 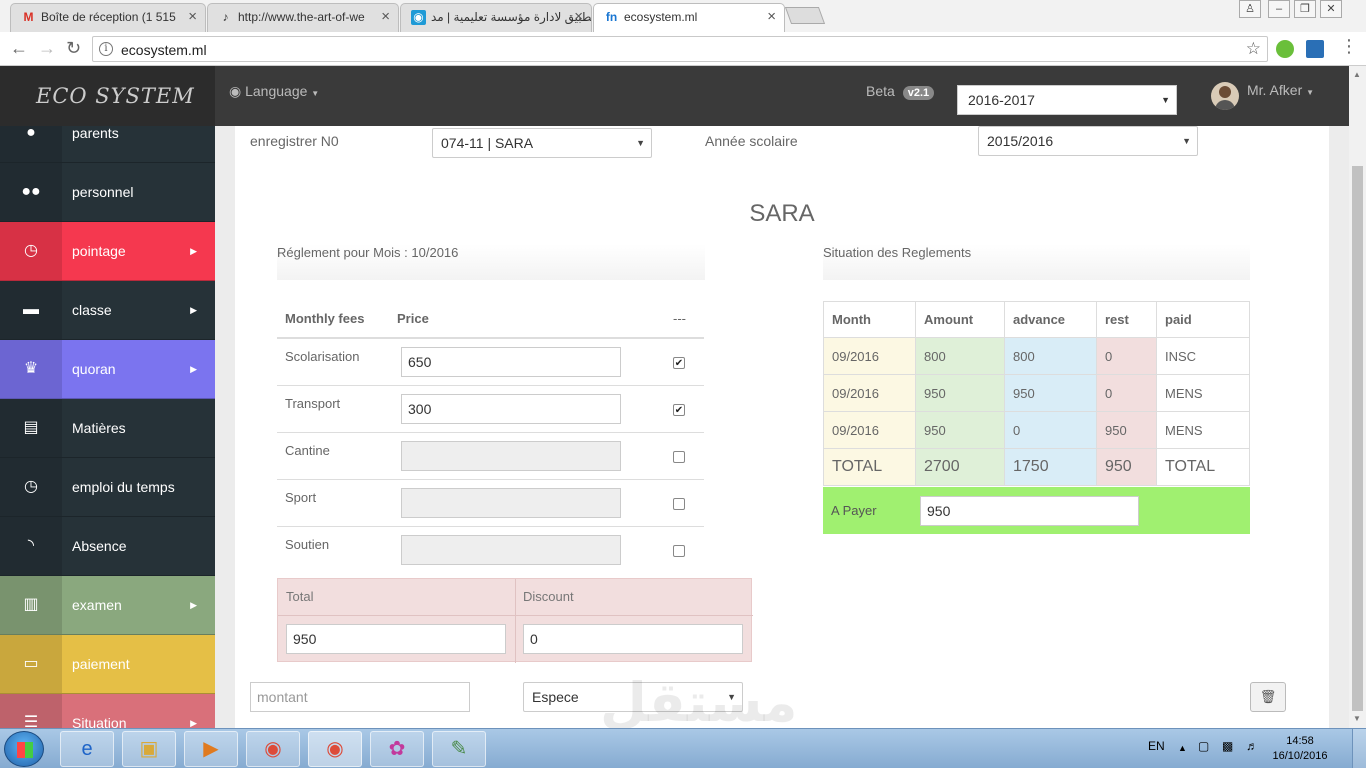 I want to click on sidebar-item-label: personnel, so click(x=103, y=192).